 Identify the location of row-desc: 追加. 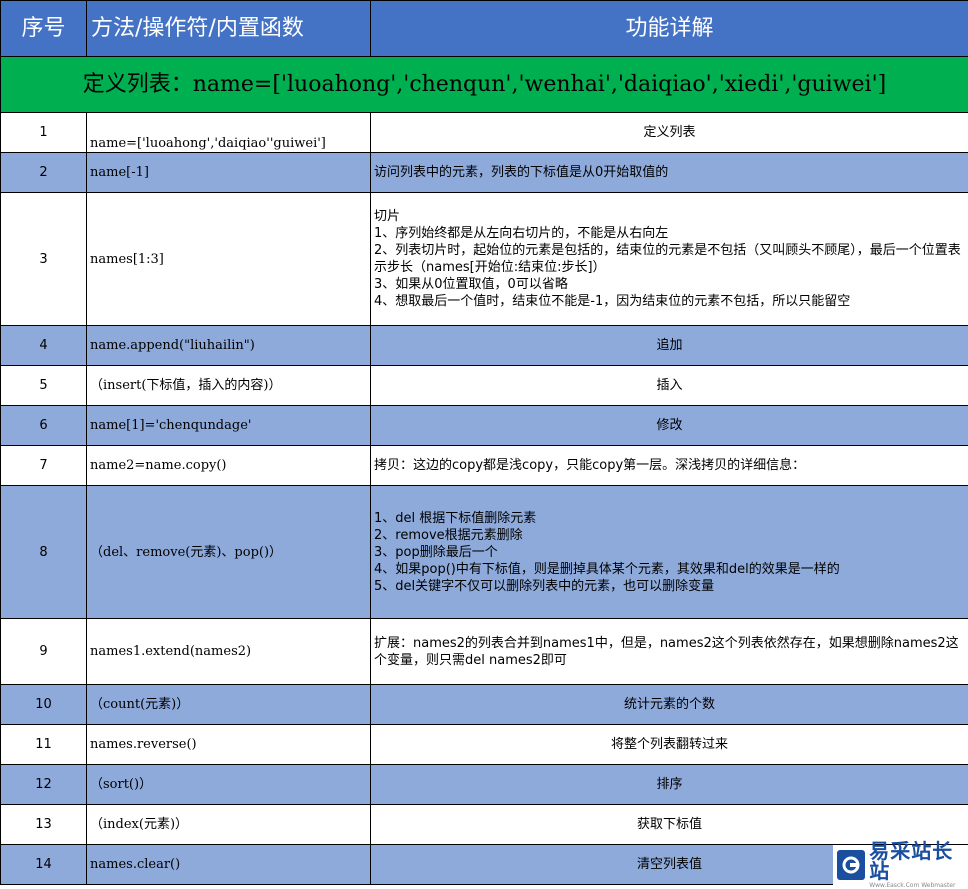
(669, 346).